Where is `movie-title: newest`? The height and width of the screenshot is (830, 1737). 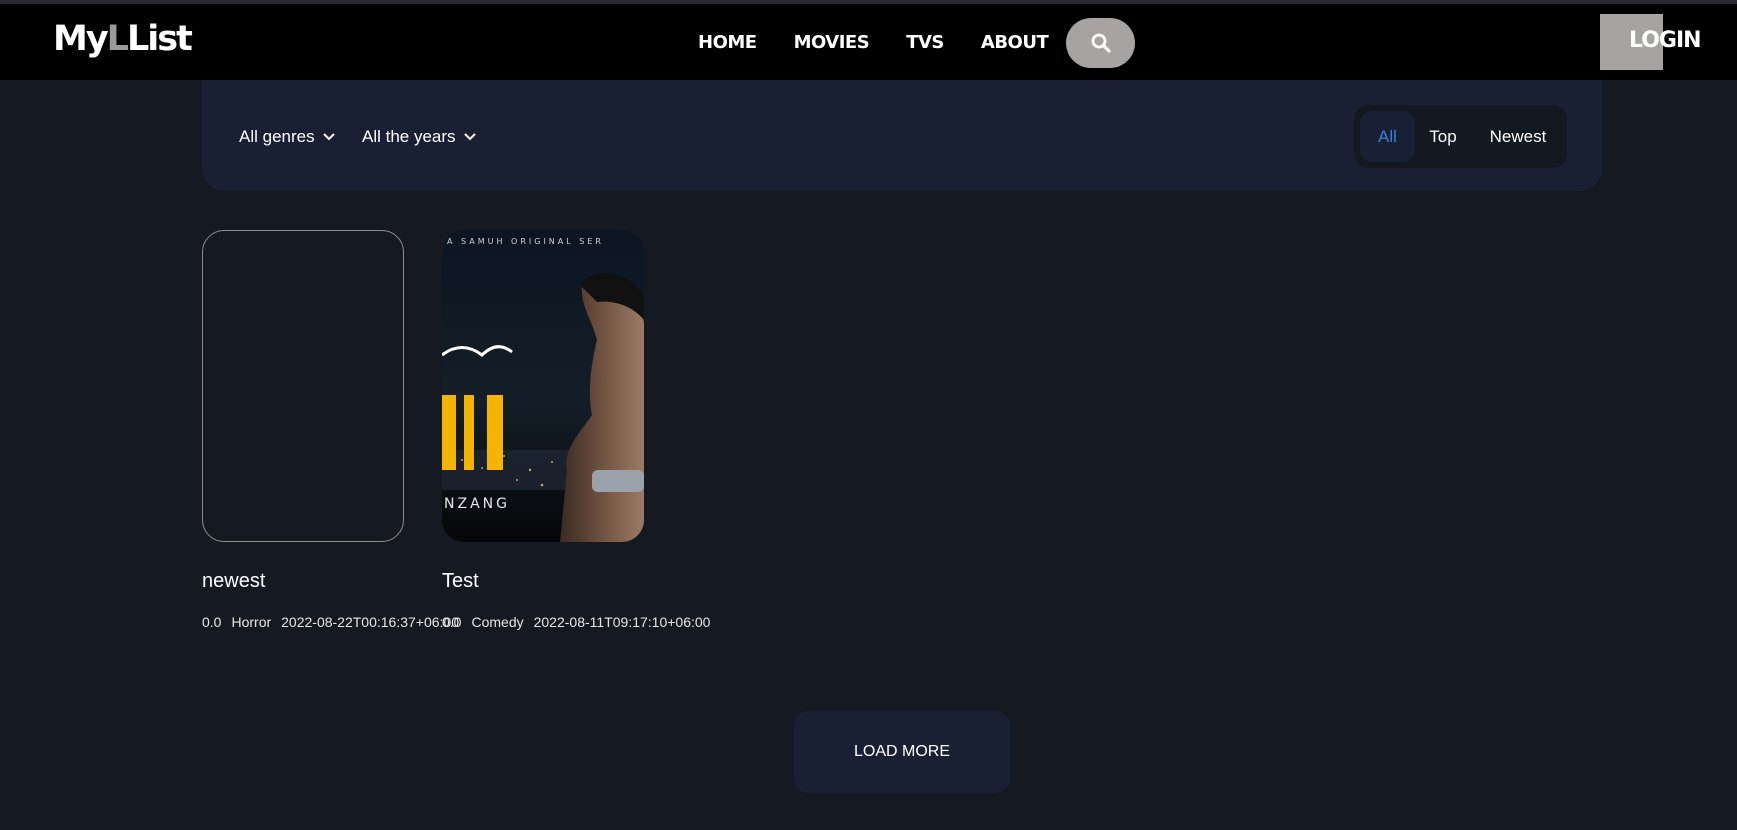
movie-title: newest is located at coordinates (233, 581).